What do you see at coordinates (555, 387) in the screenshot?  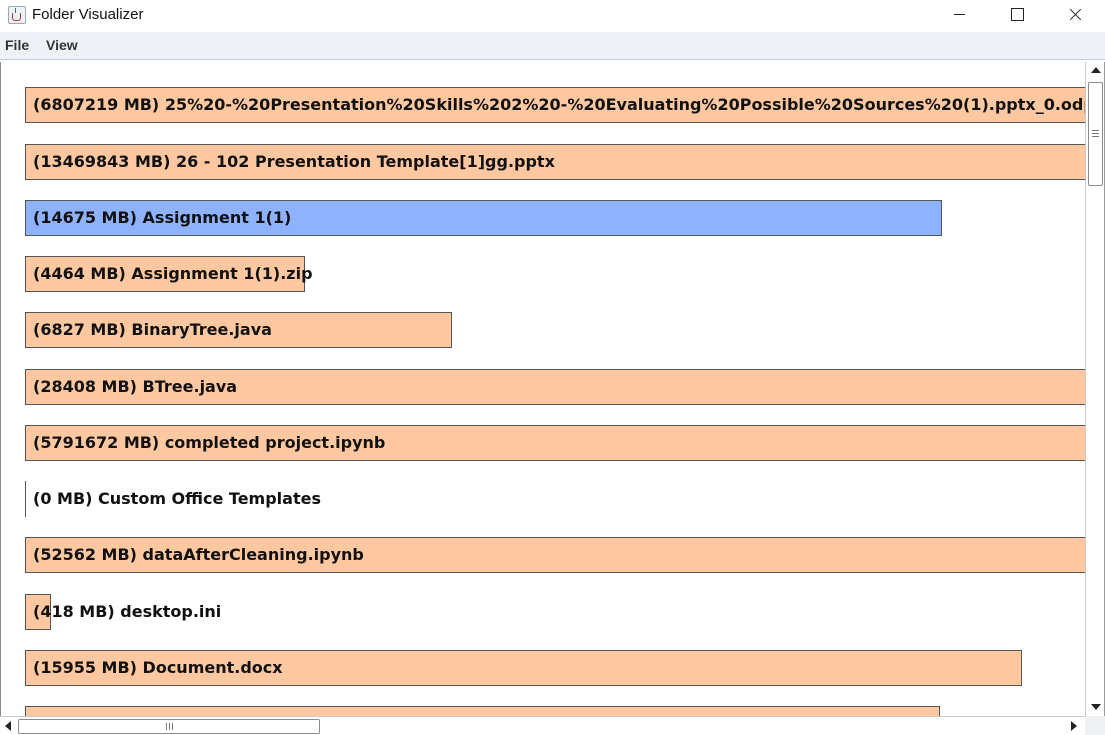 I see `entry-row: (28408 MB) BTree.java` at bounding box center [555, 387].